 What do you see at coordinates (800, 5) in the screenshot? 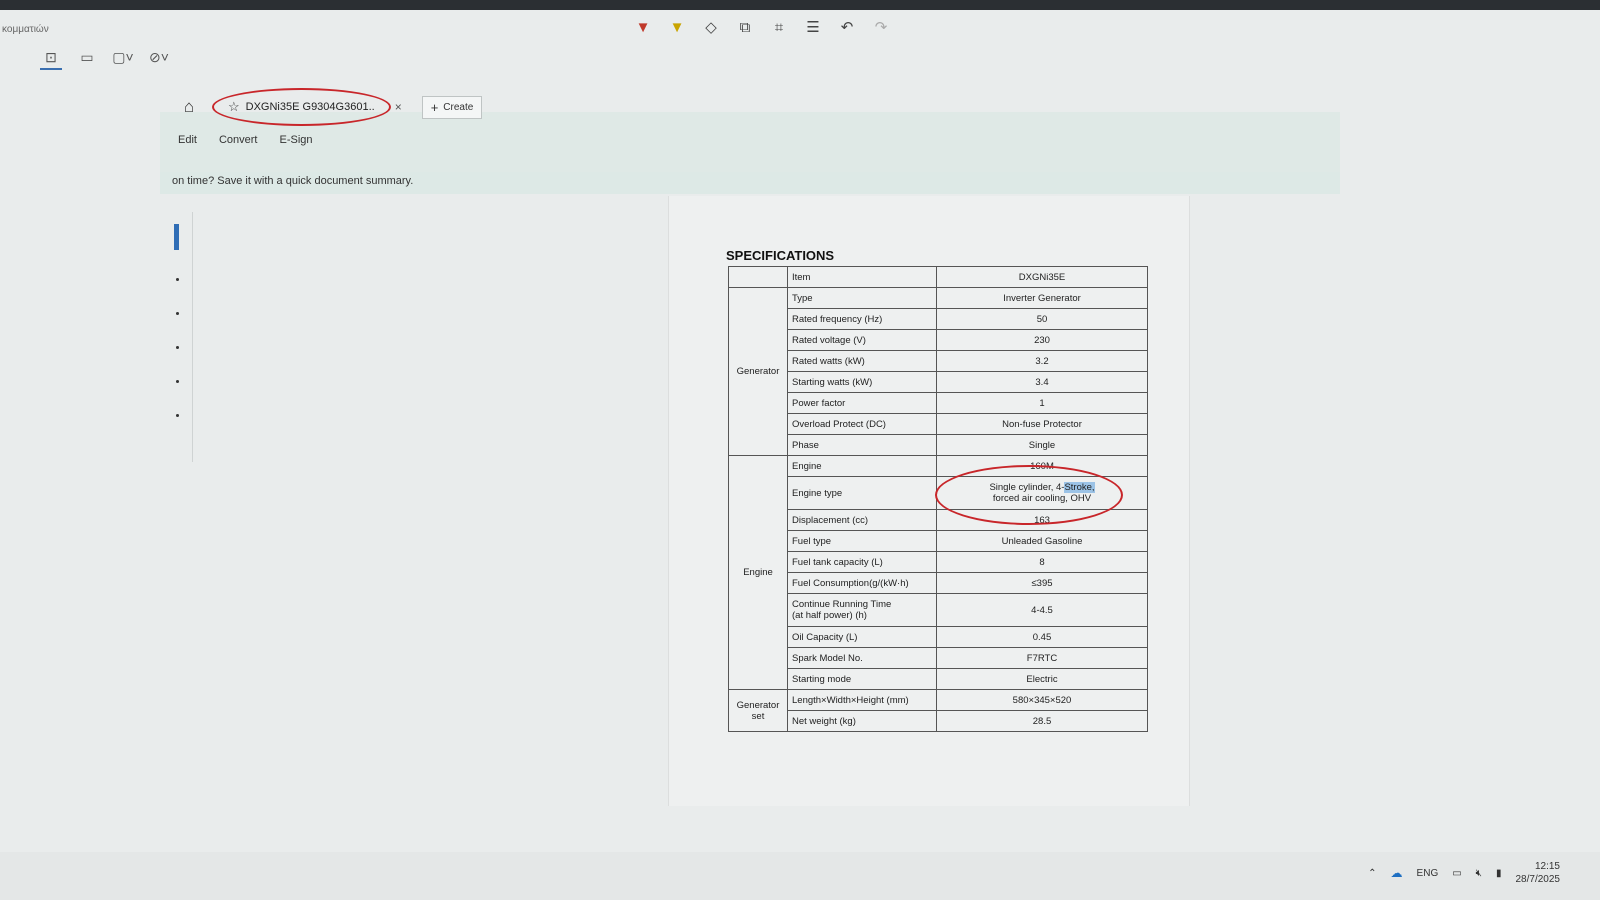
I see `top-strip` at bounding box center [800, 5].